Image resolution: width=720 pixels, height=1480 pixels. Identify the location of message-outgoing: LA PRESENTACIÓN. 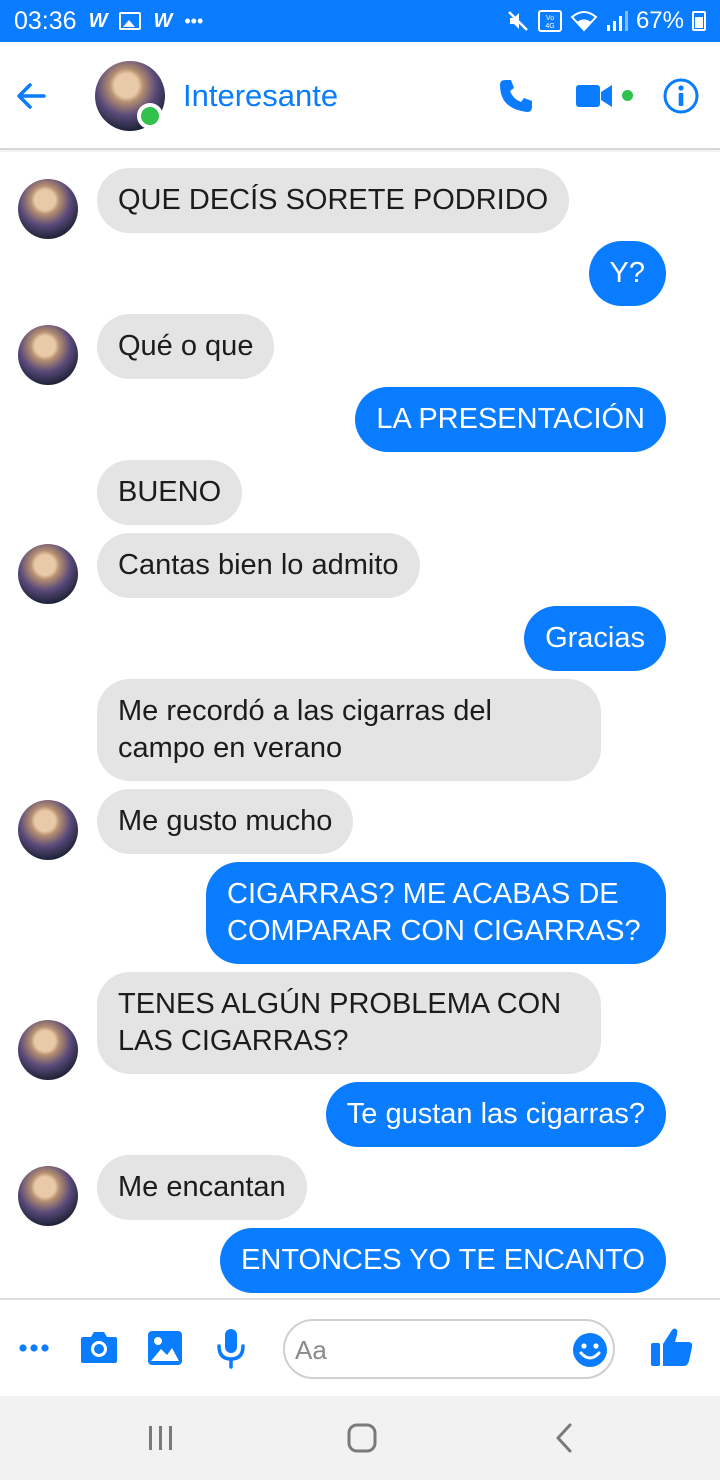
(510, 419).